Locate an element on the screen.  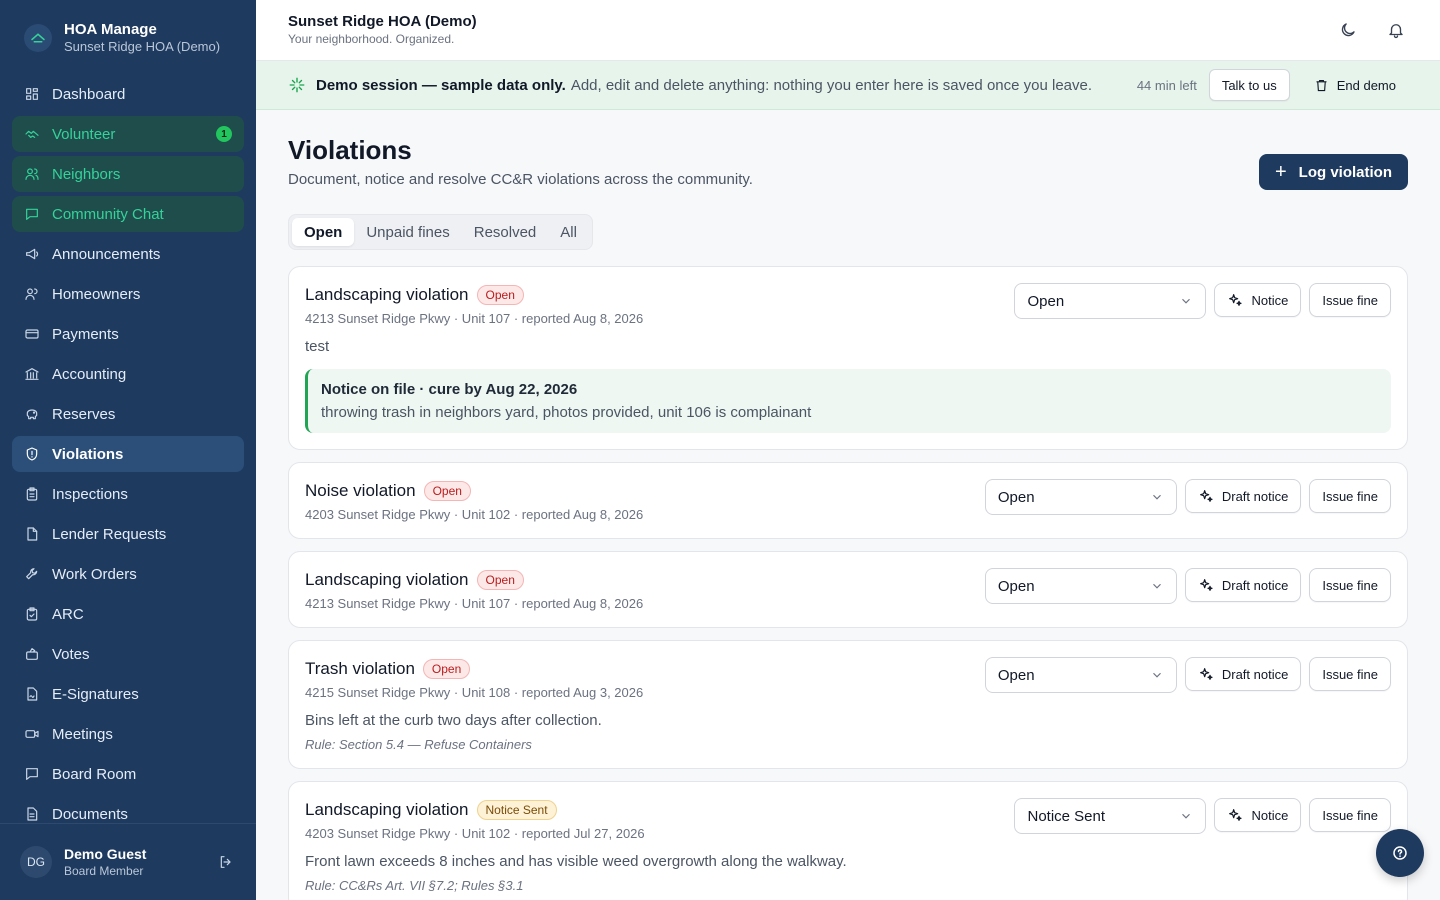
log-violation-button: + Log violation is located at coordinates (1333, 172).